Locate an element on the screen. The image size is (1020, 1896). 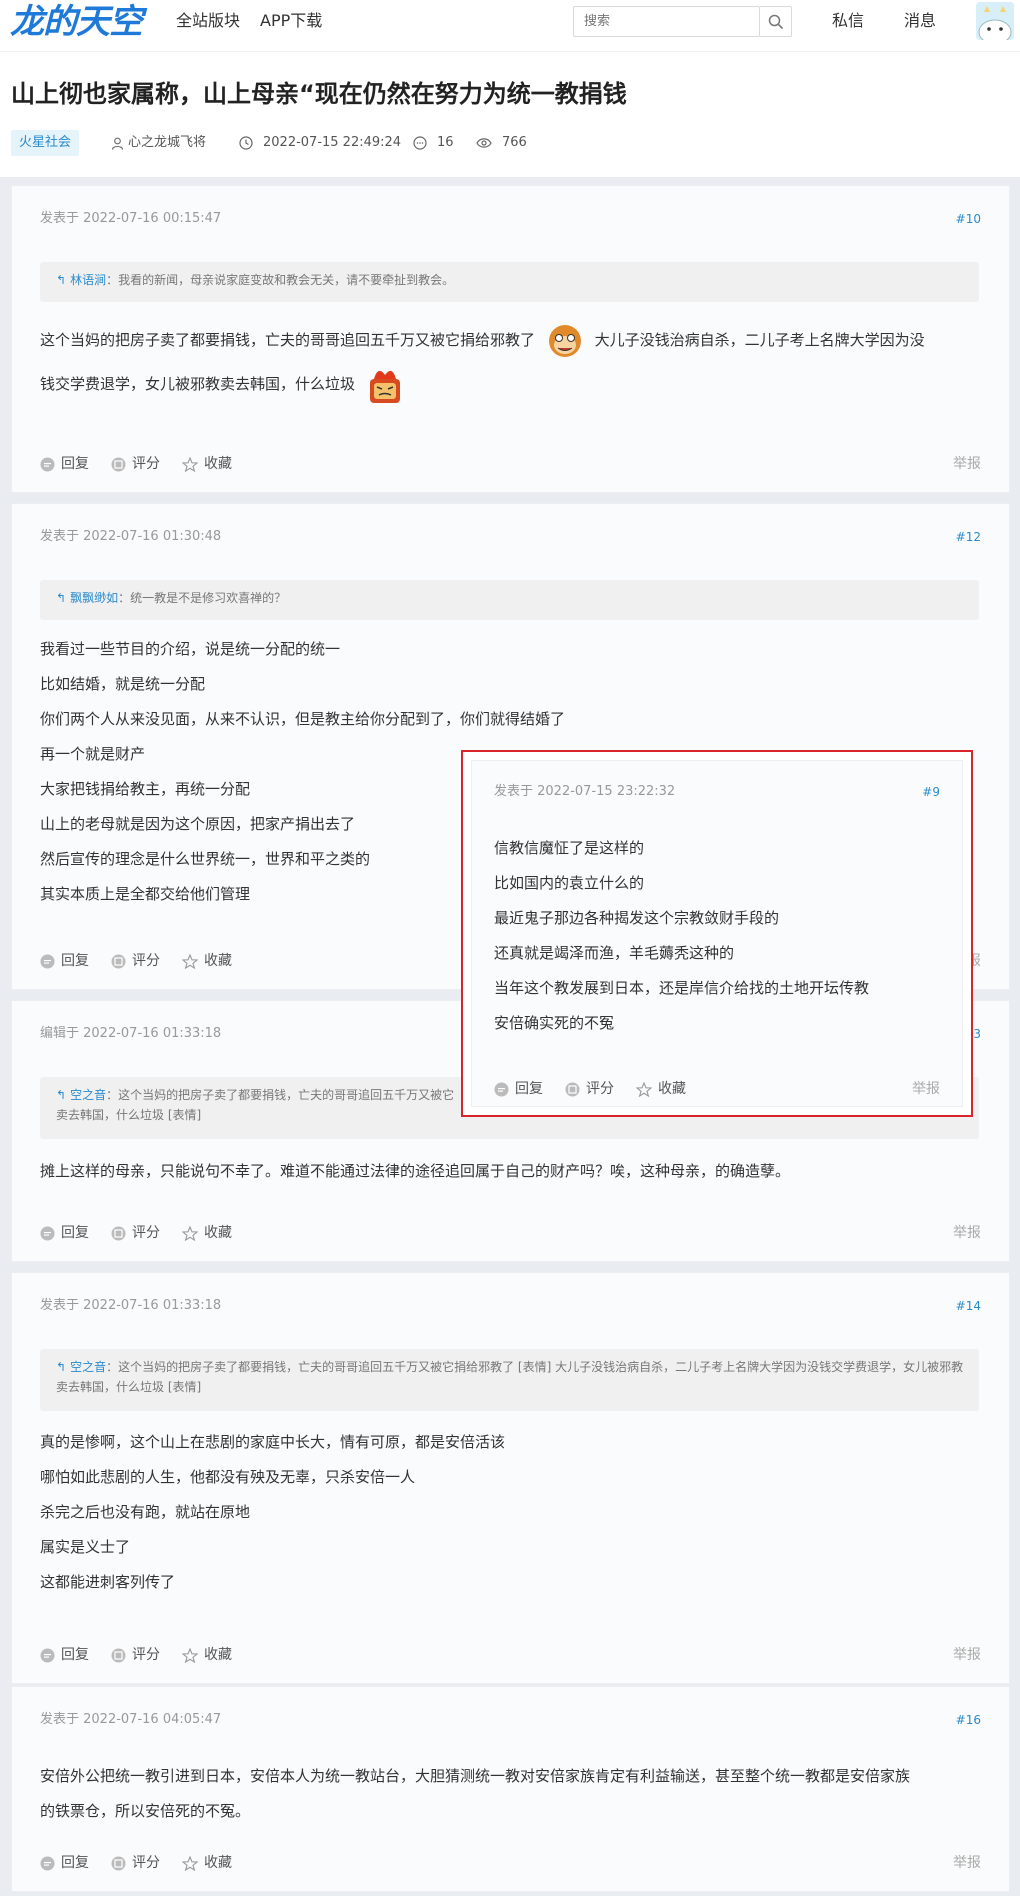
user-avatar is located at coordinates (995, 21).